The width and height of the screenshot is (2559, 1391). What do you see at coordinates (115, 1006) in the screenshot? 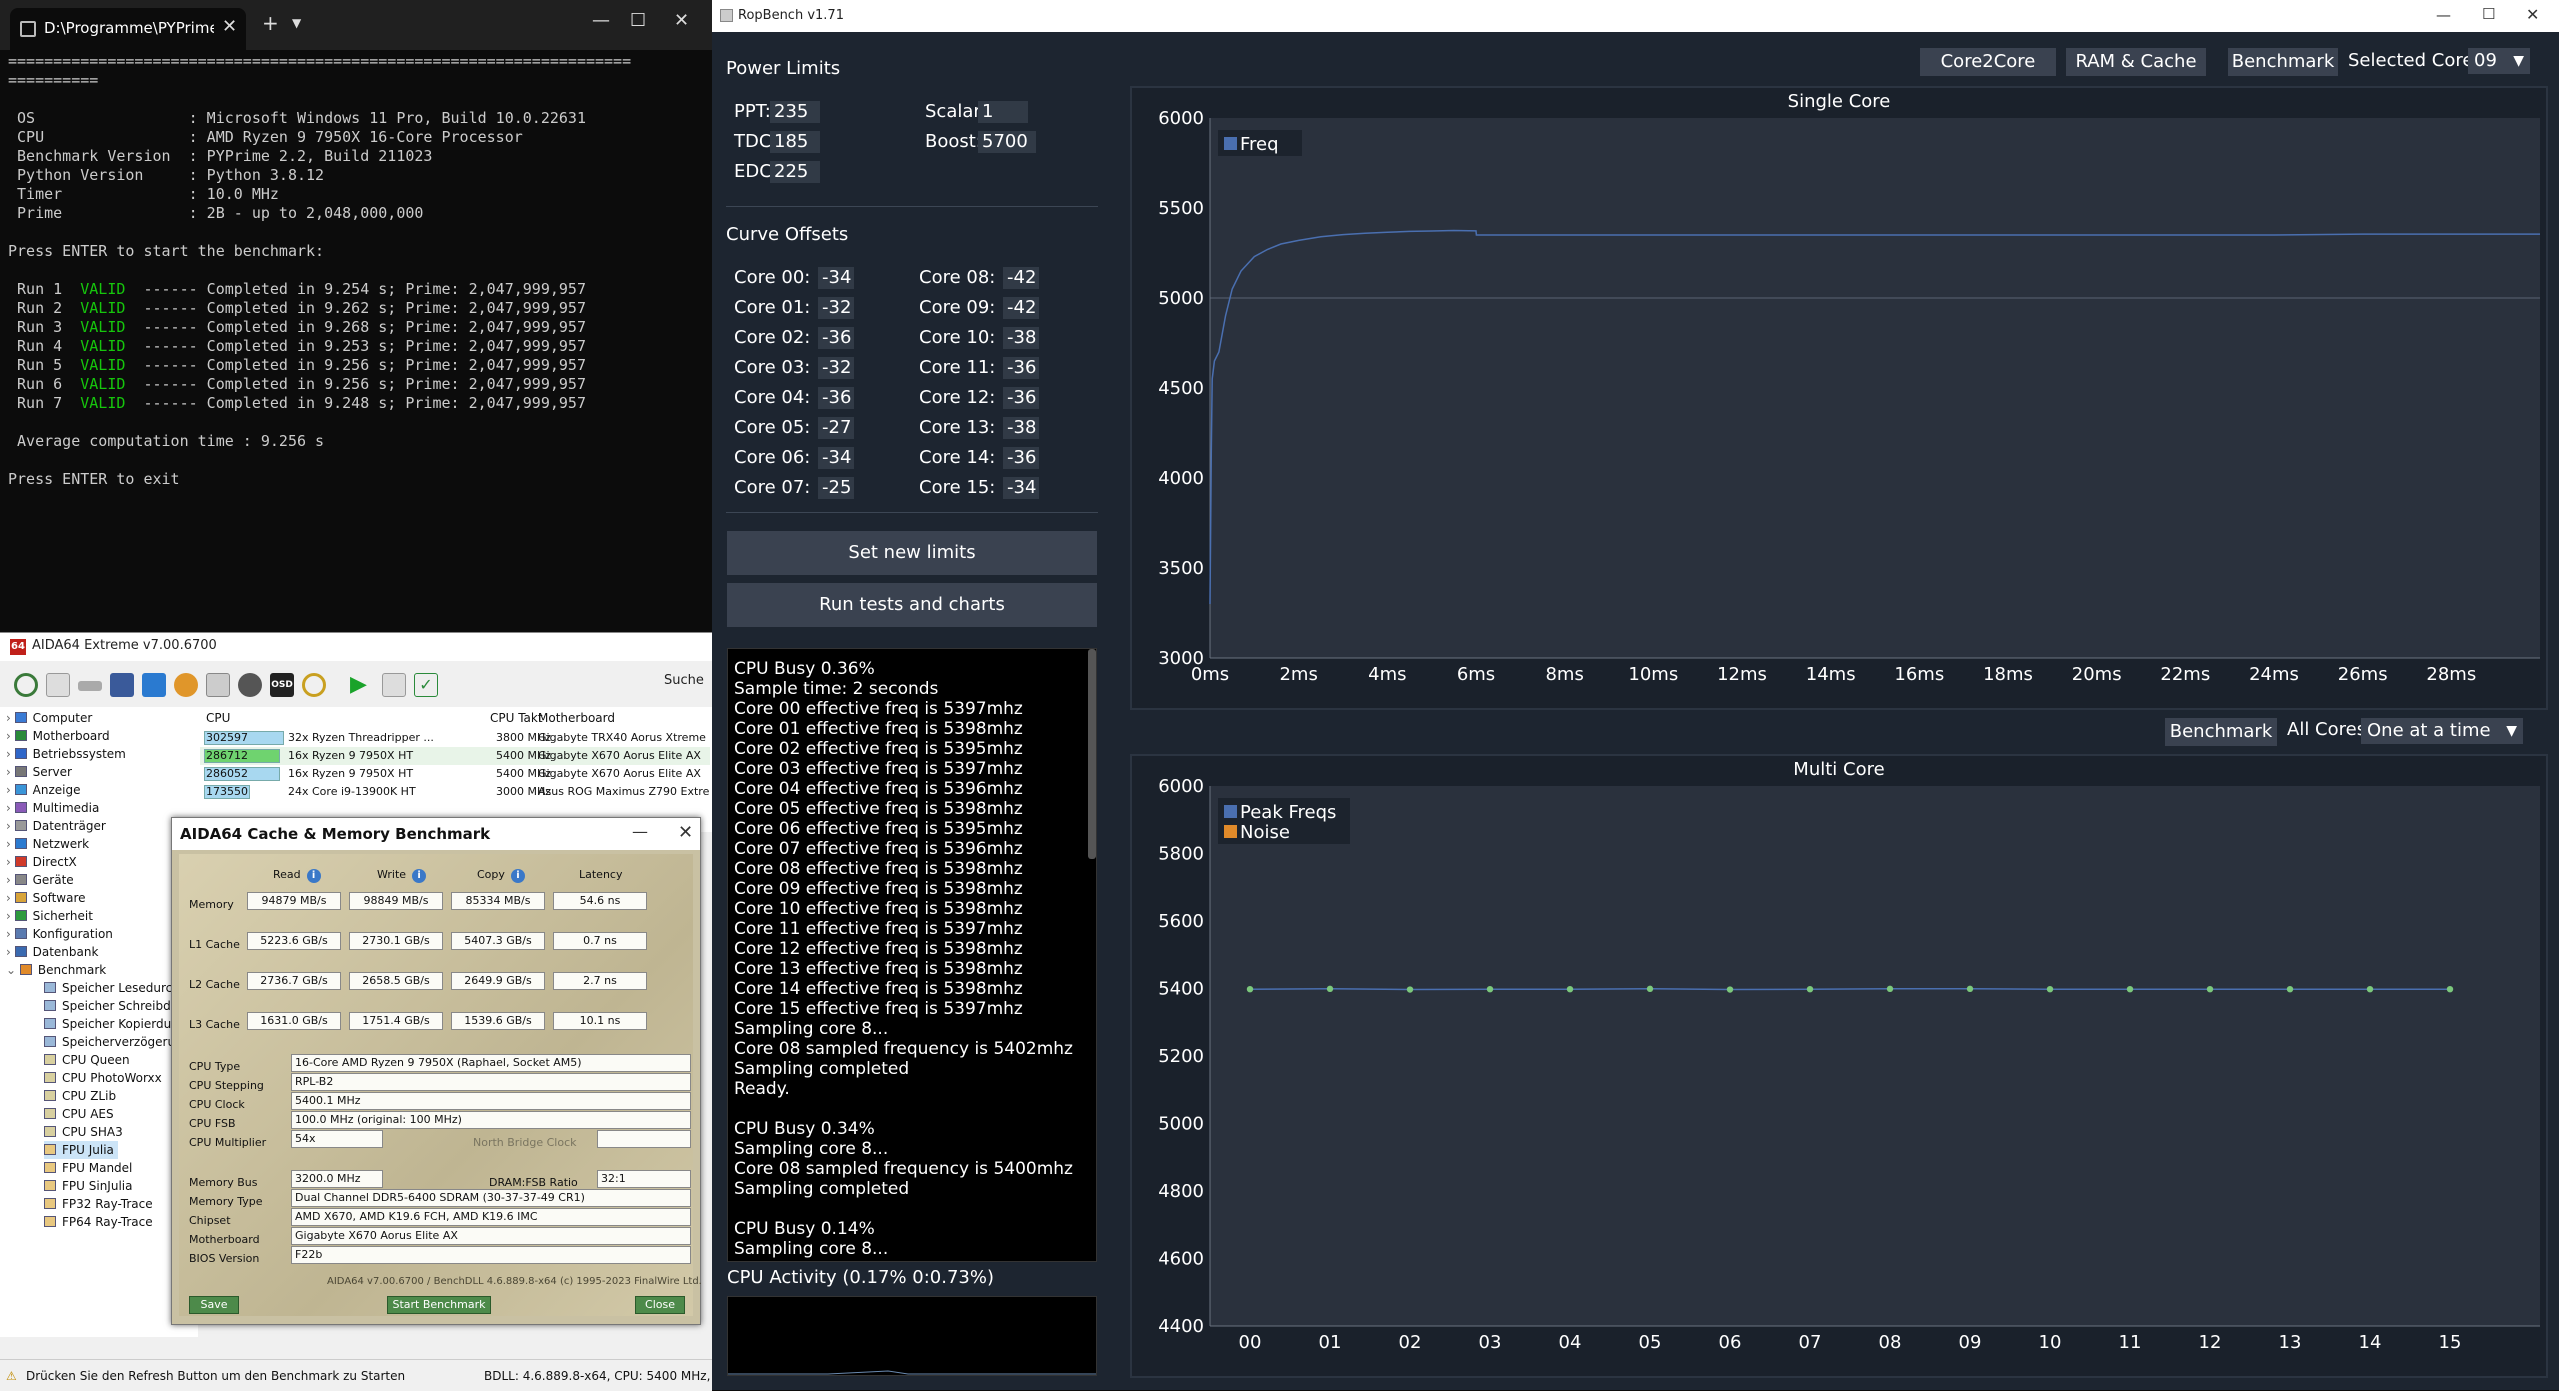
I see `benchmark-item: Speicher Schreibdur` at bounding box center [115, 1006].